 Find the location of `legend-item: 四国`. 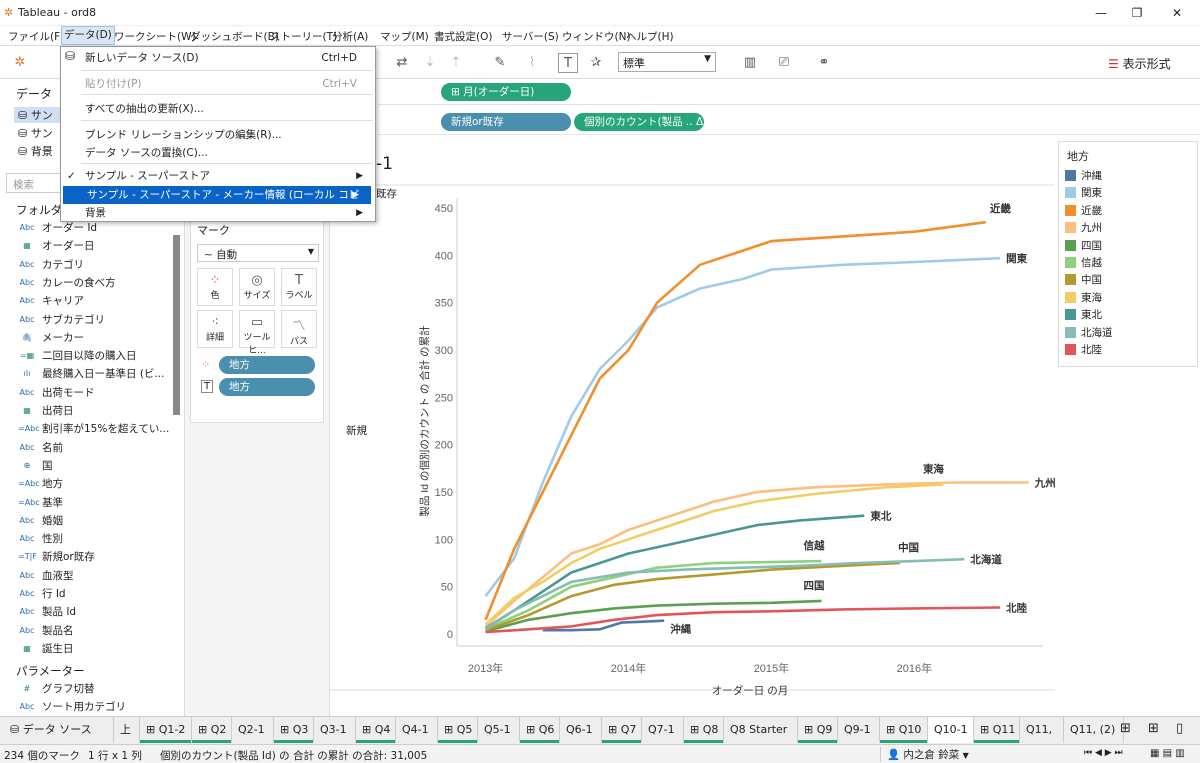

legend-item: 四国 is located at coordinates (1083, 246).